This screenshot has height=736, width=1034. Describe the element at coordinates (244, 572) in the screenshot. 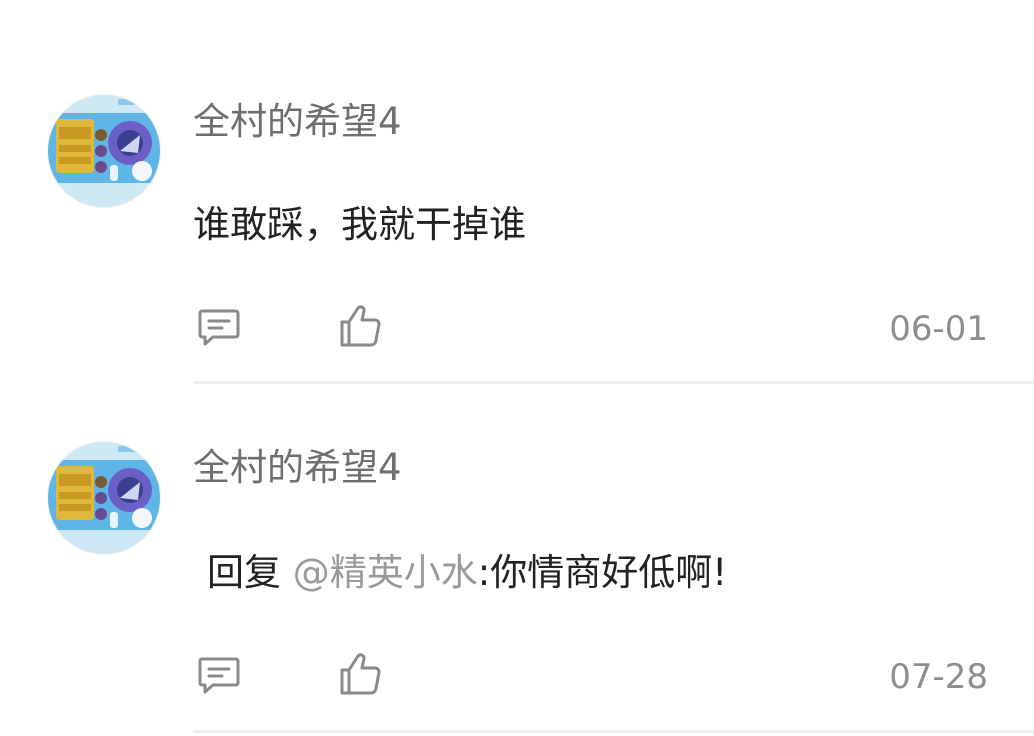

I see `reply-prefix: 回复` at that location.